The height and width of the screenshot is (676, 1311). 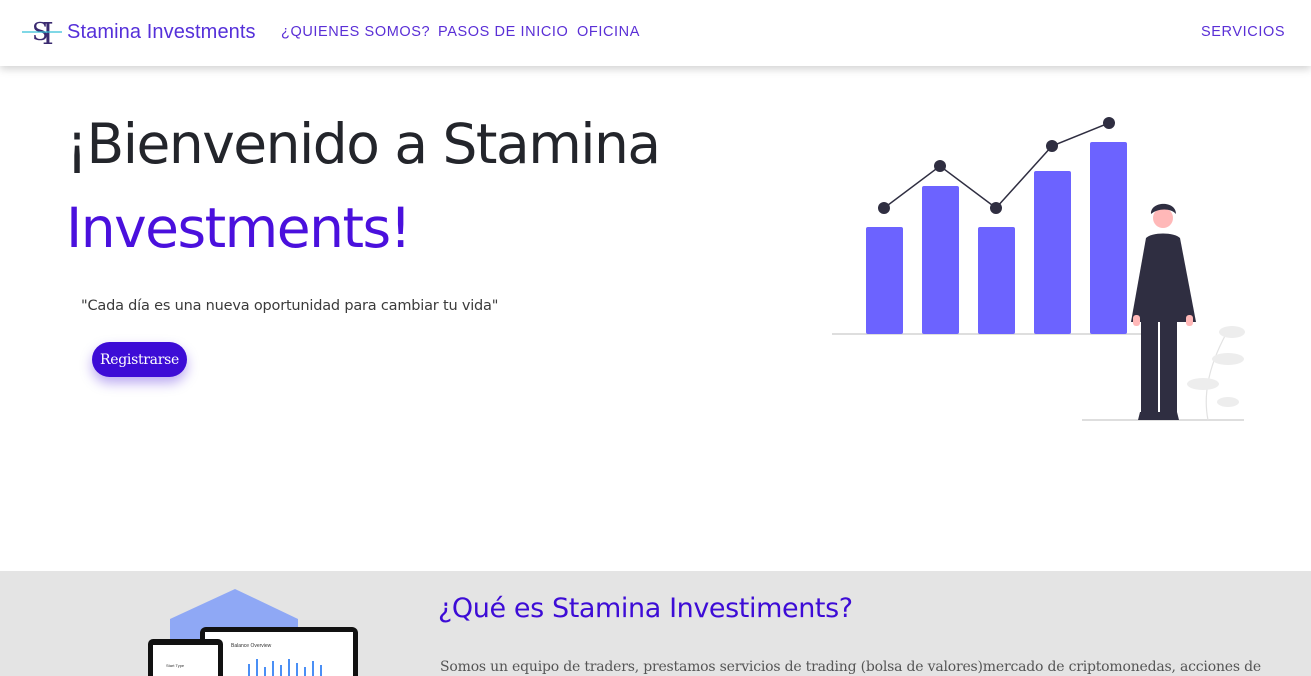 What do you see at coordinates (1243, 32) in the screenshot?
I see `nav-link-servicios: SERVICIOS` at bounding box center [1243, 32].